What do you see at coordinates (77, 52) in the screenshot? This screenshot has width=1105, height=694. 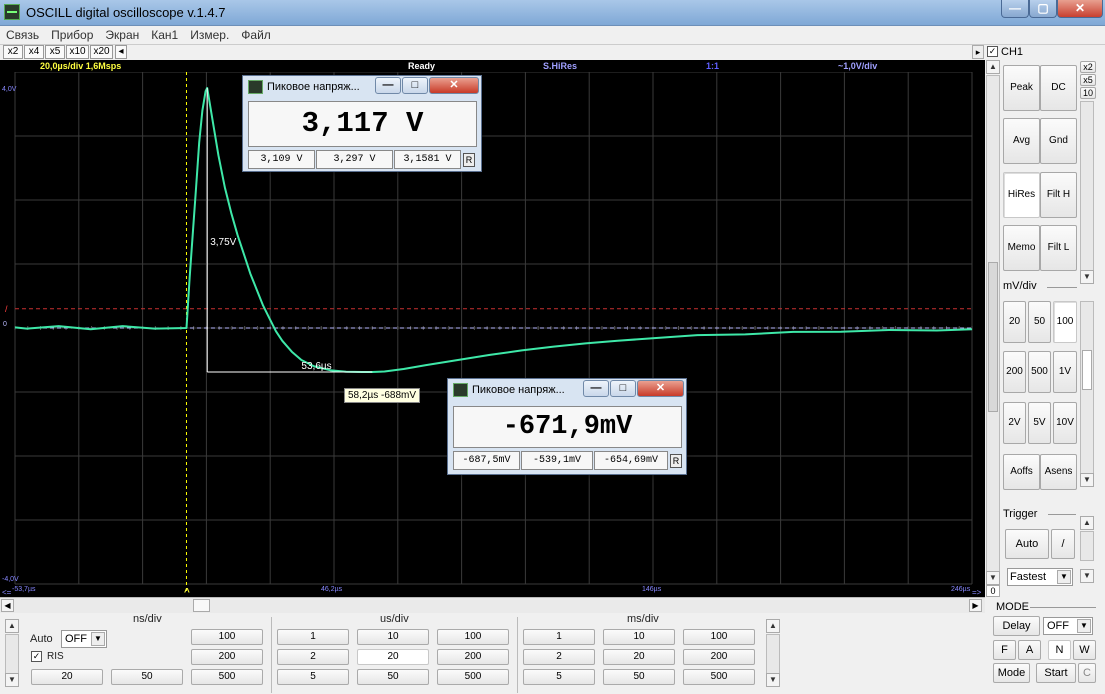 I see `zoom-x10-button: x10` at bounding box center [77, 52].